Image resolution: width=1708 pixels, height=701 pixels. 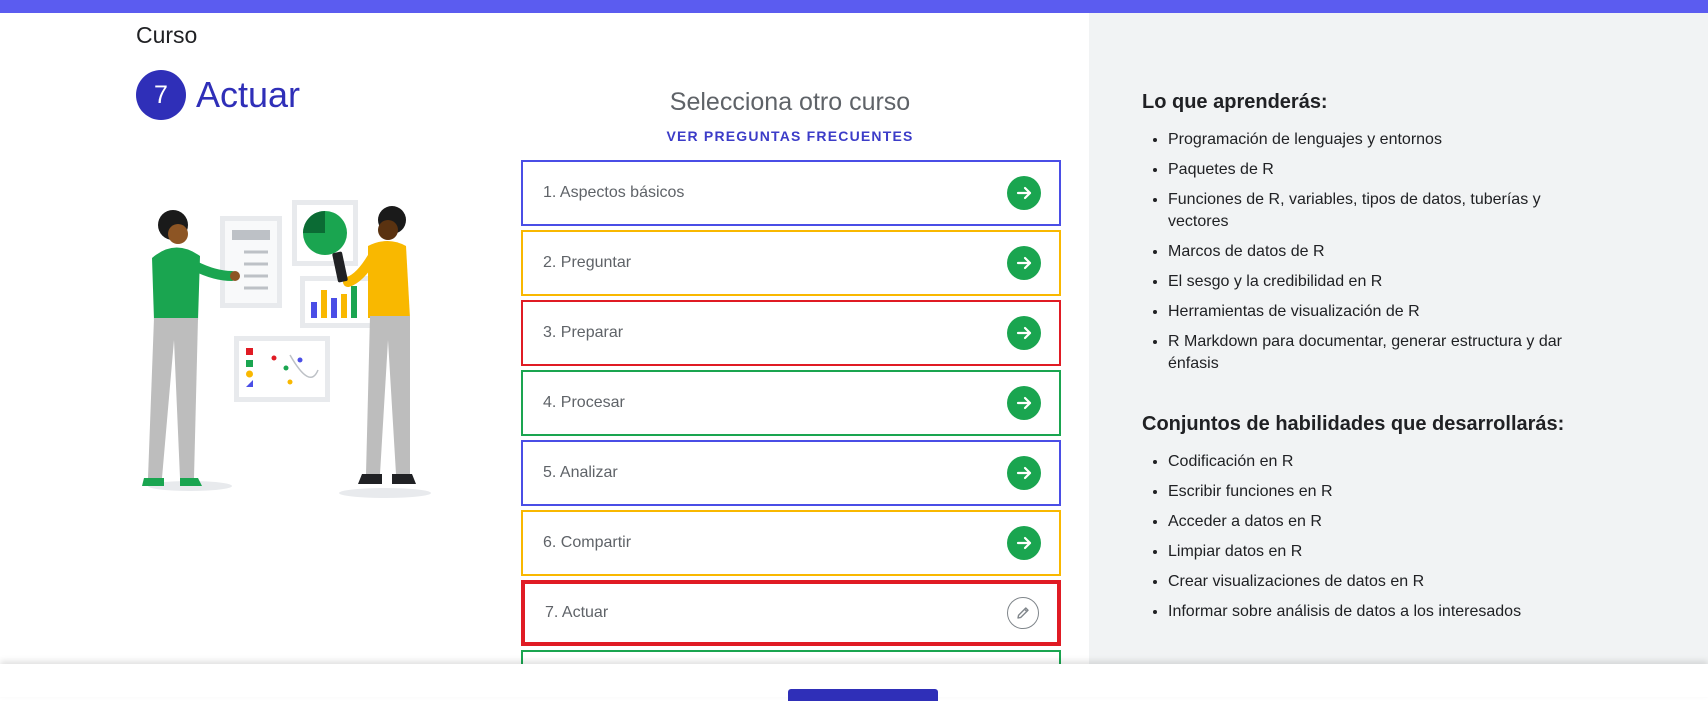 I want to click on course-item: 2. Preguntar, so click(x=791, y=263).